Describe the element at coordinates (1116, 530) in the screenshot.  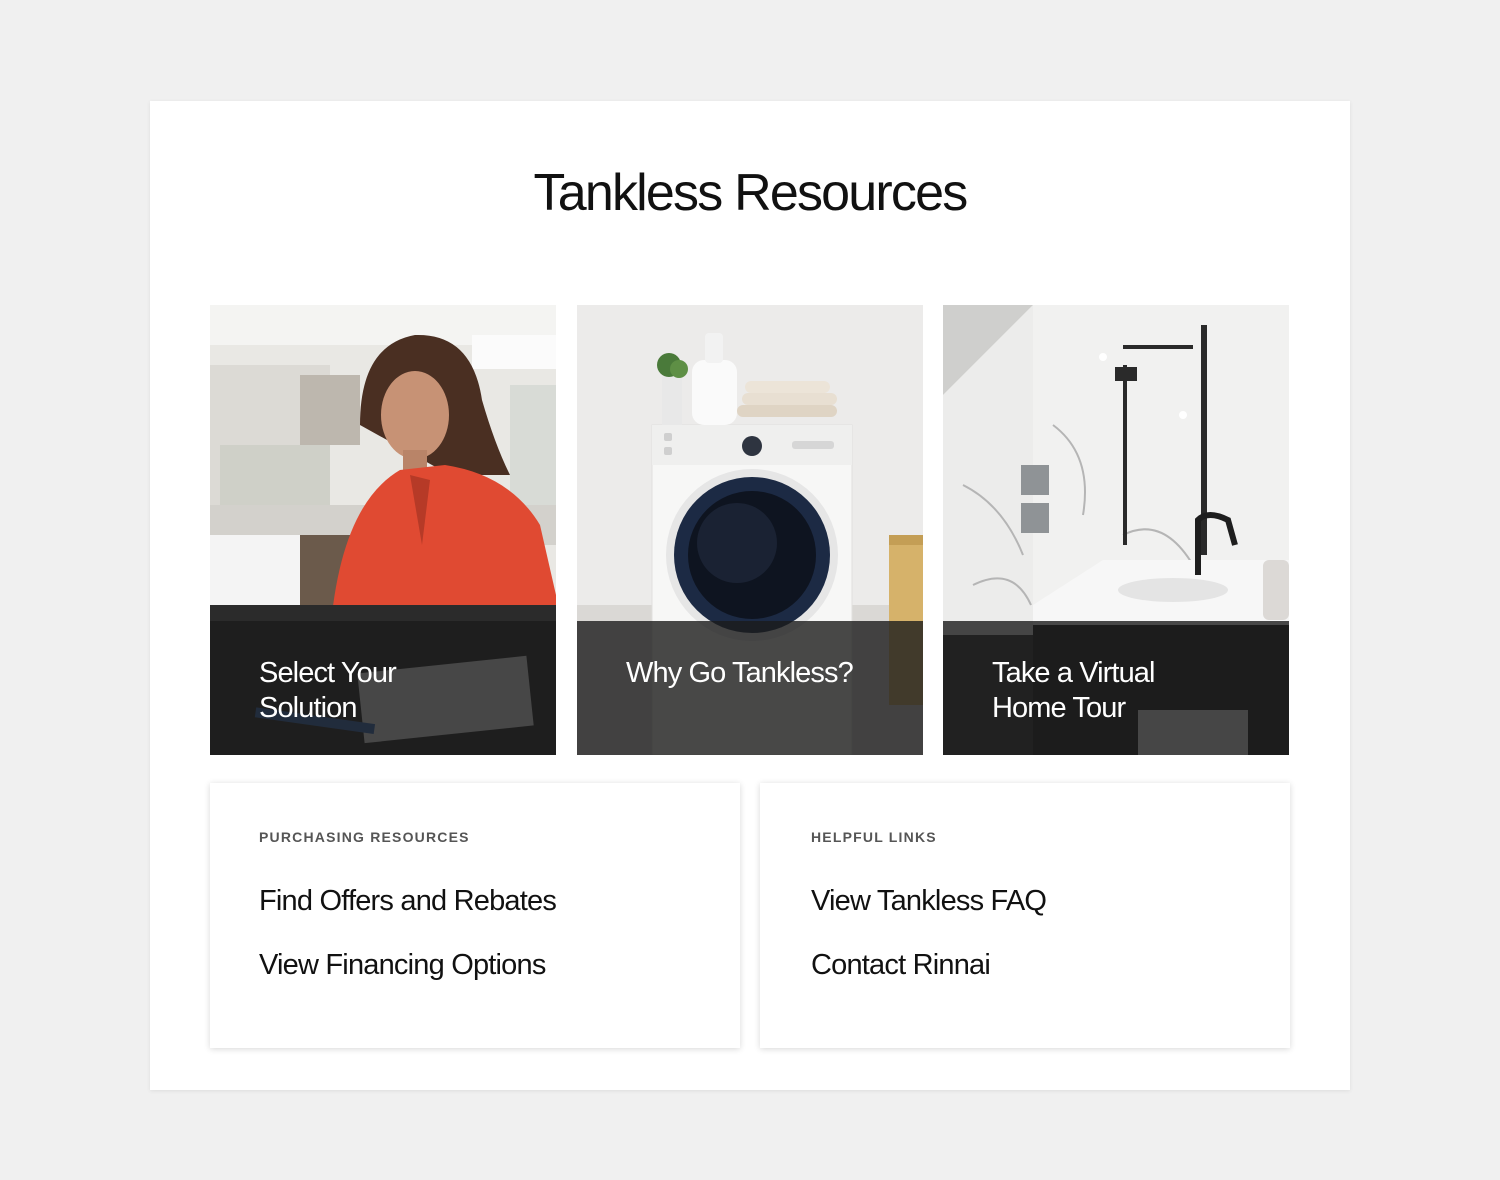
I see `tile-virtual-home-tour: Take a Virtual Home Tour` at that location.